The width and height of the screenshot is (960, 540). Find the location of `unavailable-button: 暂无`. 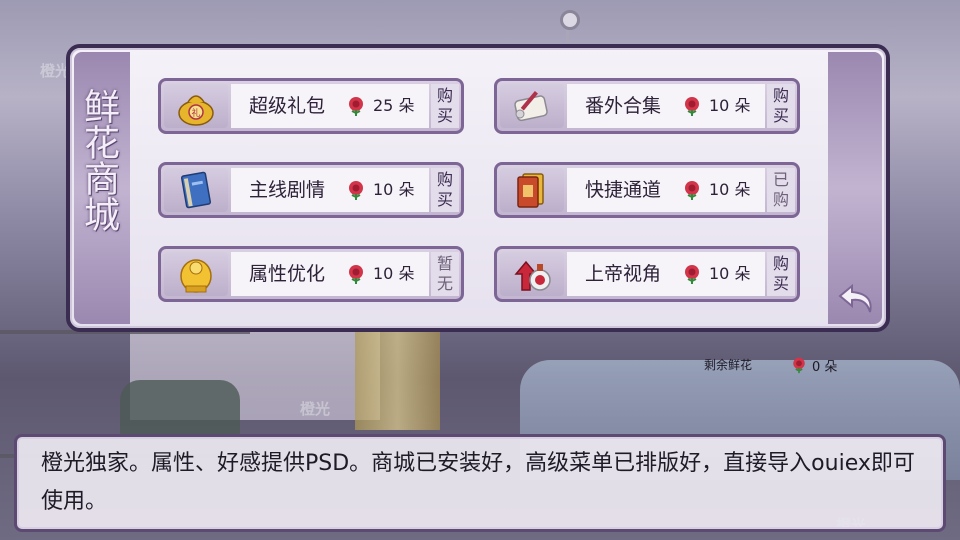

unavailable-button: 暂无 is located at coordinates (445, 274).